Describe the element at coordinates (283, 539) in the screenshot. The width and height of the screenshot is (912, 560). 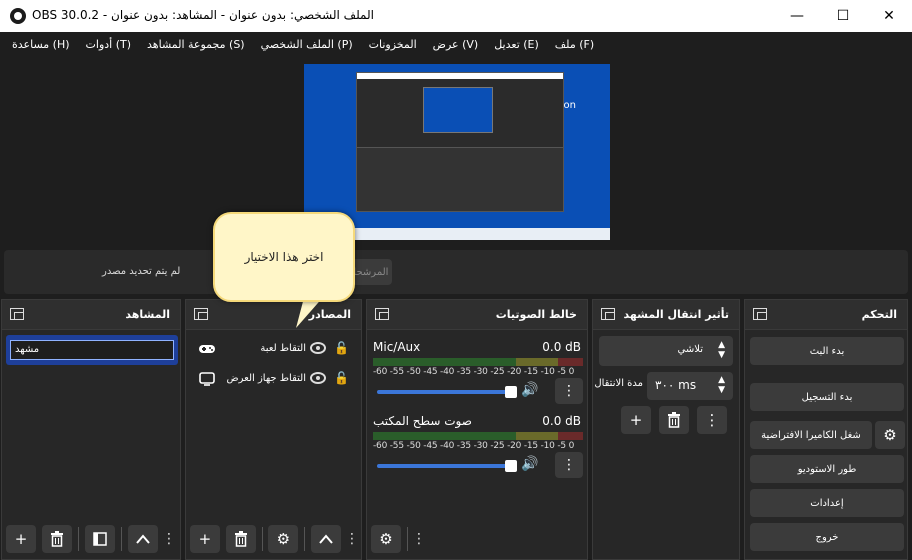
I see `source-properties-button: ⚙` at that location.